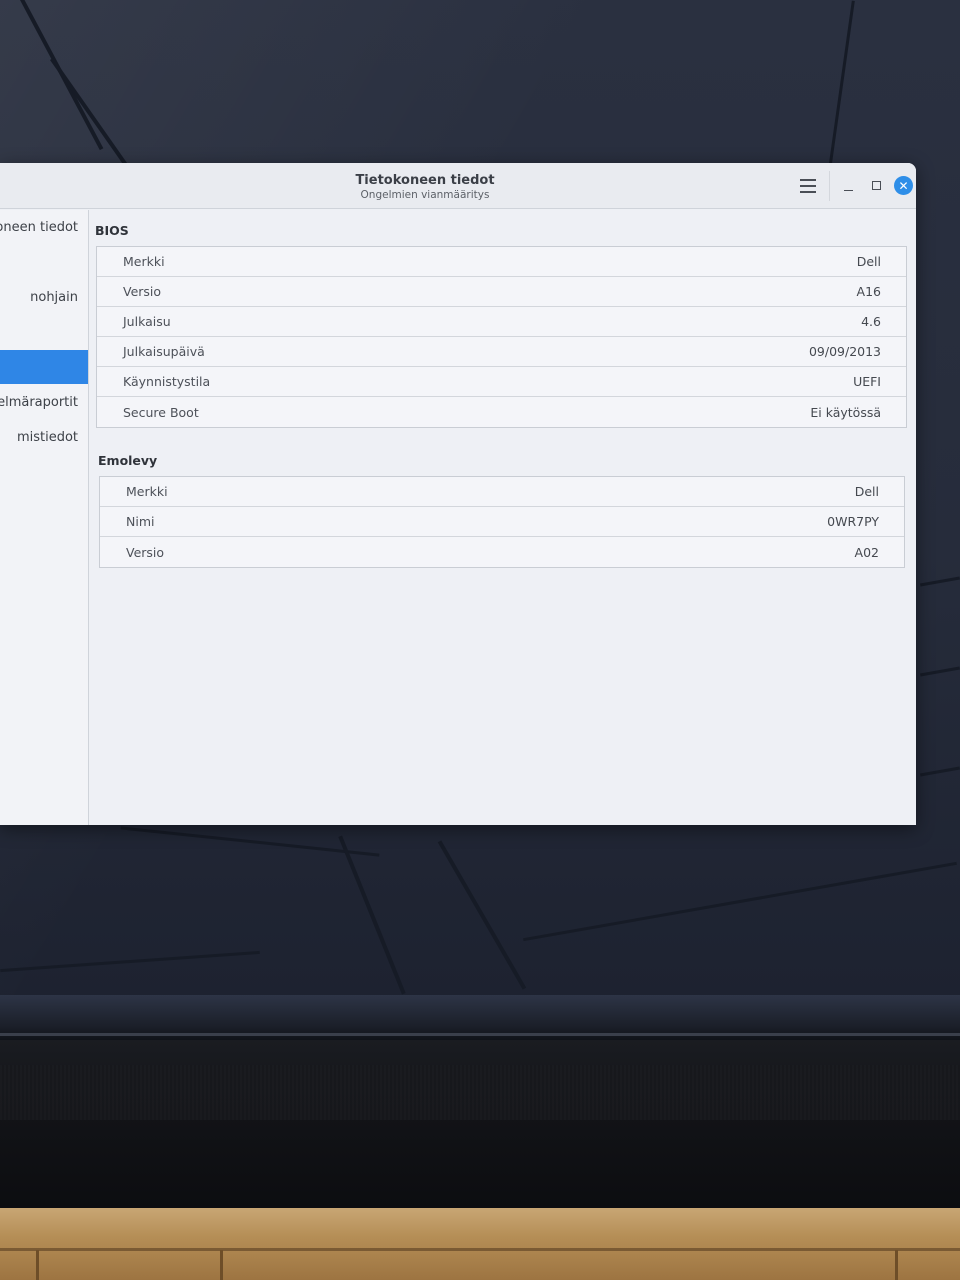  What do you see at coordinates (147, 321) in the screenshot?
I see `row-key: Julkaisu` at bounding box center [147, 321].